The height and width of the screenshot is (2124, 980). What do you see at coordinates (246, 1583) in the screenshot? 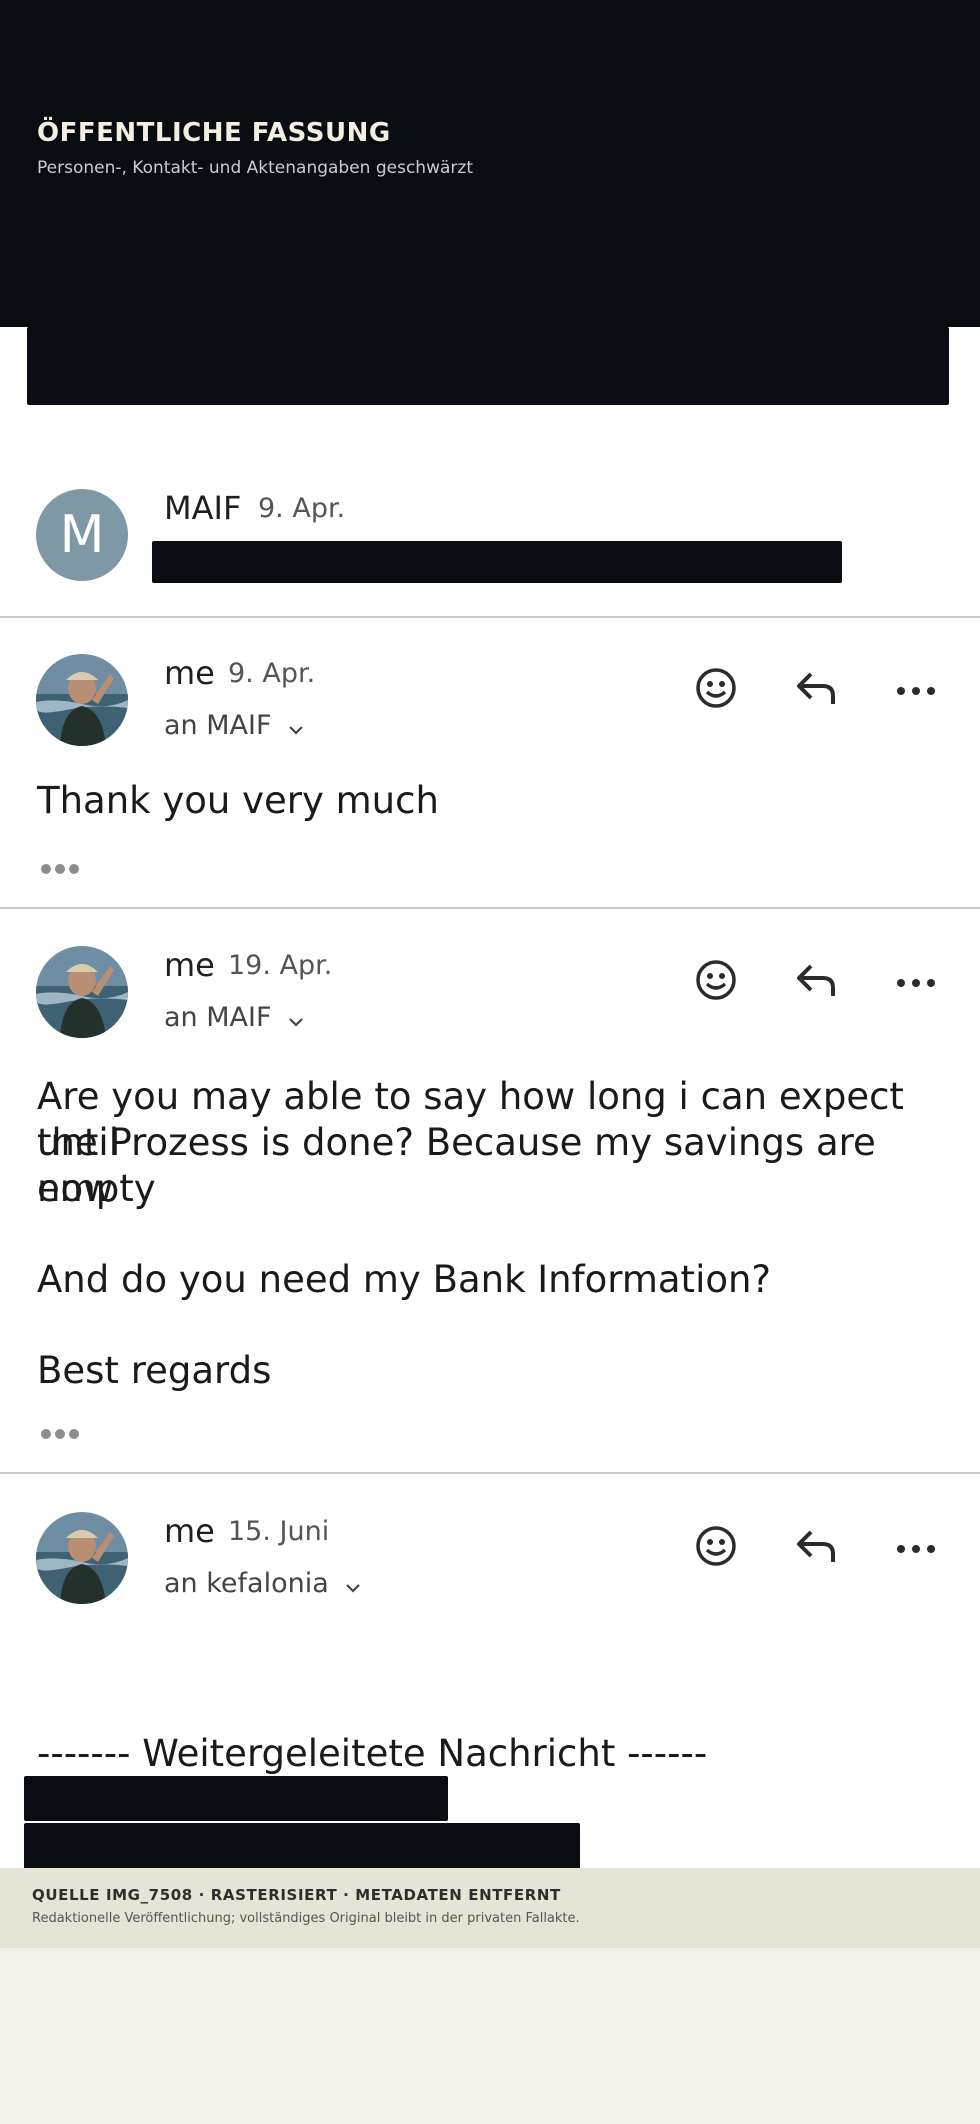
I see `recipient-label: an kefalonia` at bounding box center [246, 1583].